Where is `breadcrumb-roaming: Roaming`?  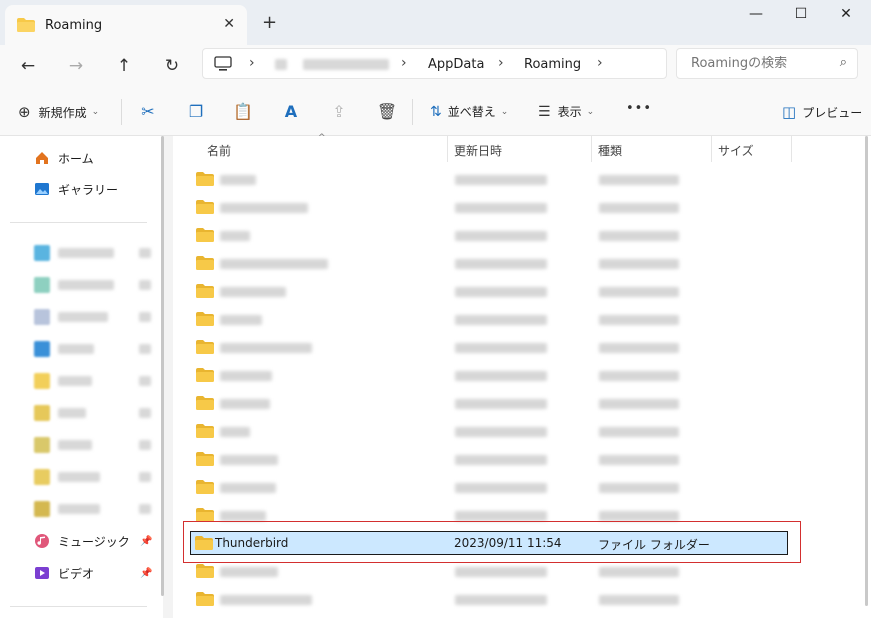 breadcrumb-roaming: Roaming is located at coordinates (552, 64).